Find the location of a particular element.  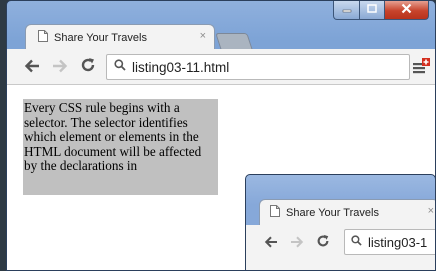

new-tab-button is located at coordinates (234, 41).